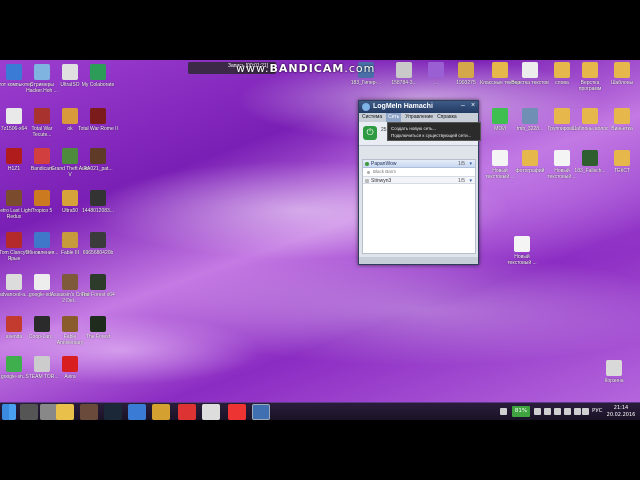 The width and height of the screenshot is (640, 480). What do you see at coordinates (419, 172) in the screenshot?
I see `peer-row: Black Barrs` at bounding box center [419, 172].